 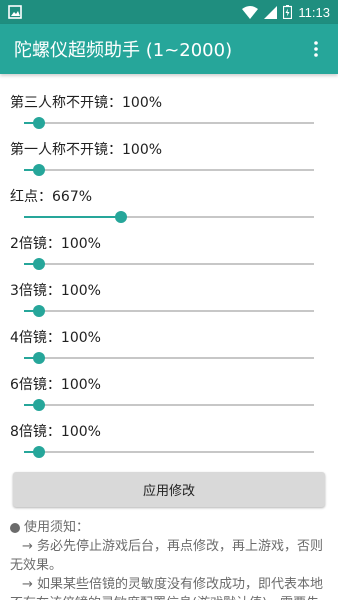 What do you see at coordinates (15, 527) in the screenshot?
I see `bullet-icon` at bounding box center [15, 527].